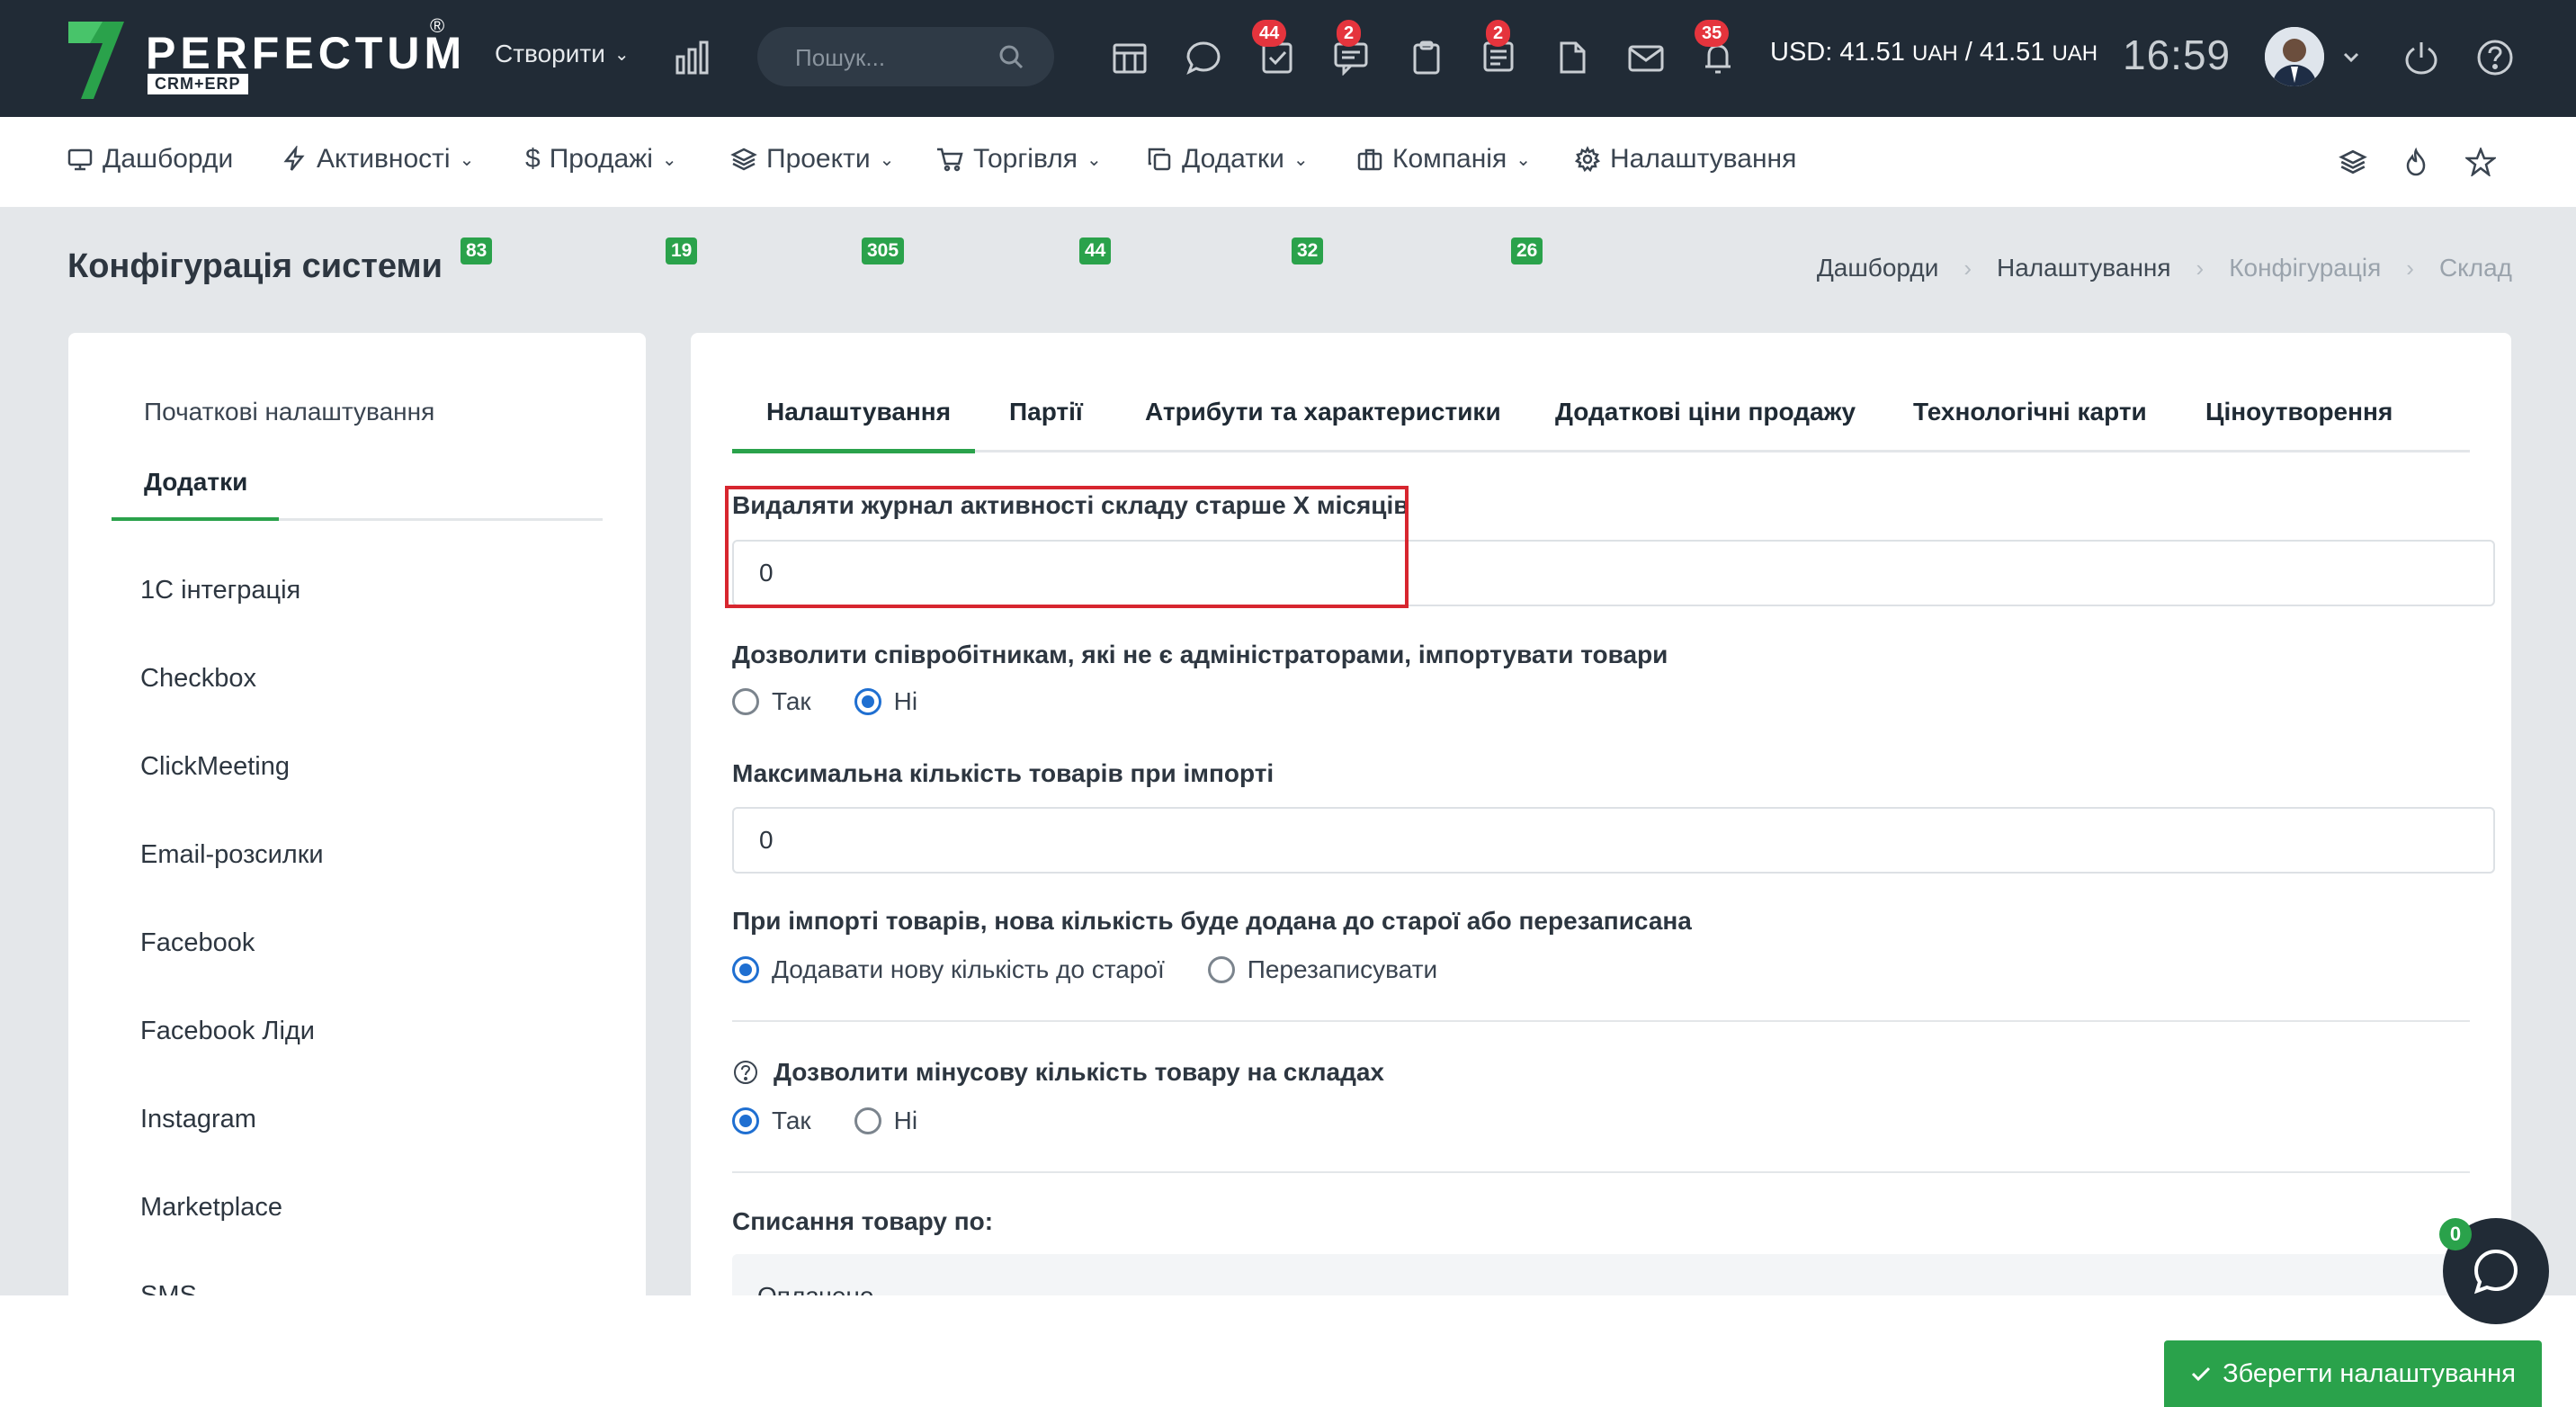  I want to click on logo-text: PERFECTUM, so click(306, 53).